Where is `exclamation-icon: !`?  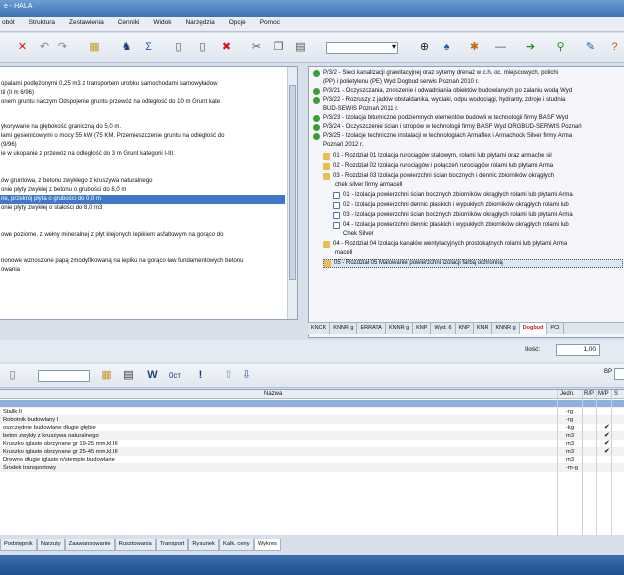 exclamation-icon: ! is located at coordinates (200, 375).